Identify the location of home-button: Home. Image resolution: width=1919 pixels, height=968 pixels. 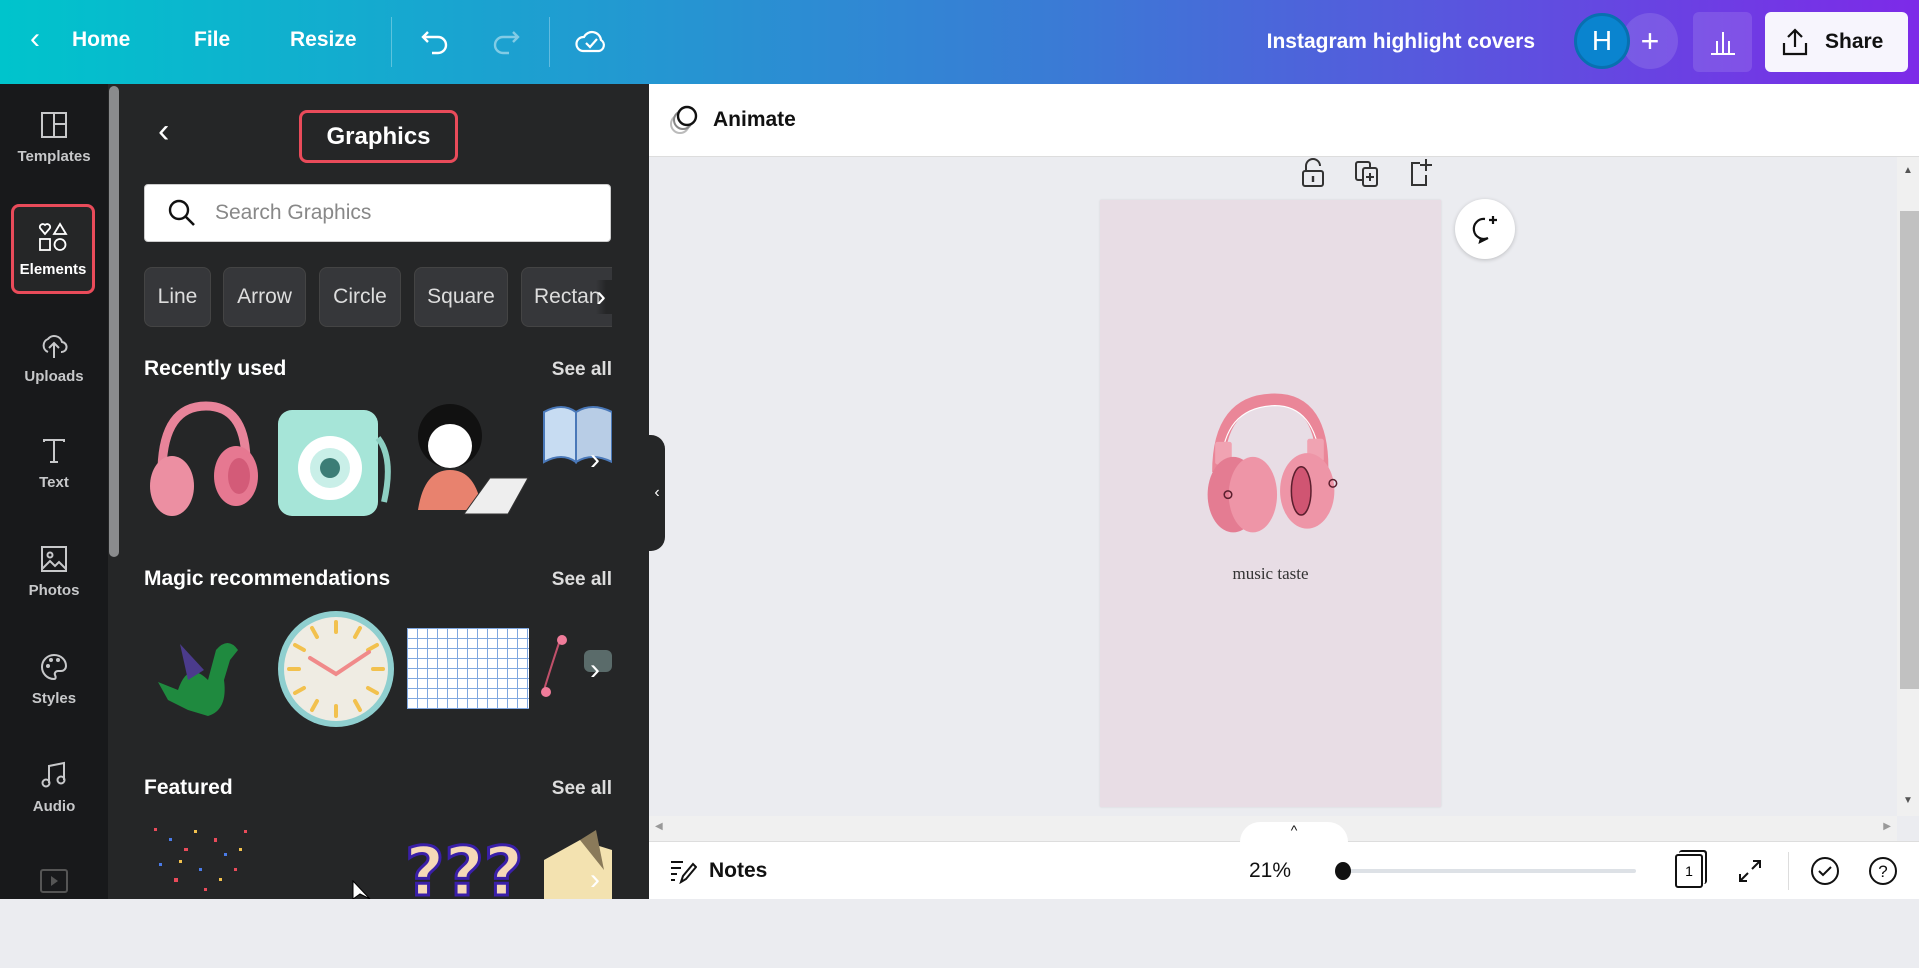
(101, 40).